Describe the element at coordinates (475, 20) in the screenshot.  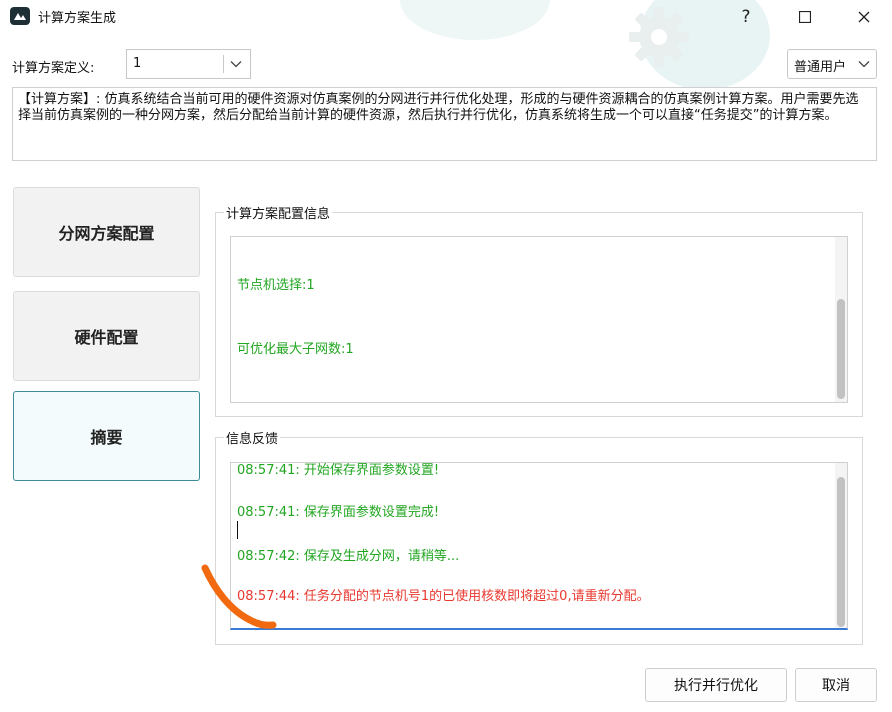
I see `decorative-circle` at that location.